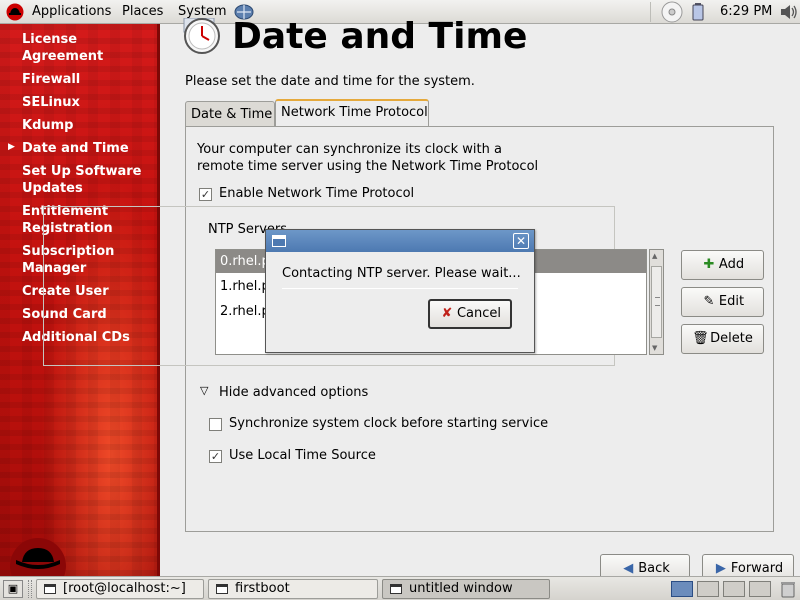 Image resolution: width=800 pixels, height=600 pixels. Describe the element at coordinates (521, 241) in the screenshot. I see `close-icon: ✕` at that location.